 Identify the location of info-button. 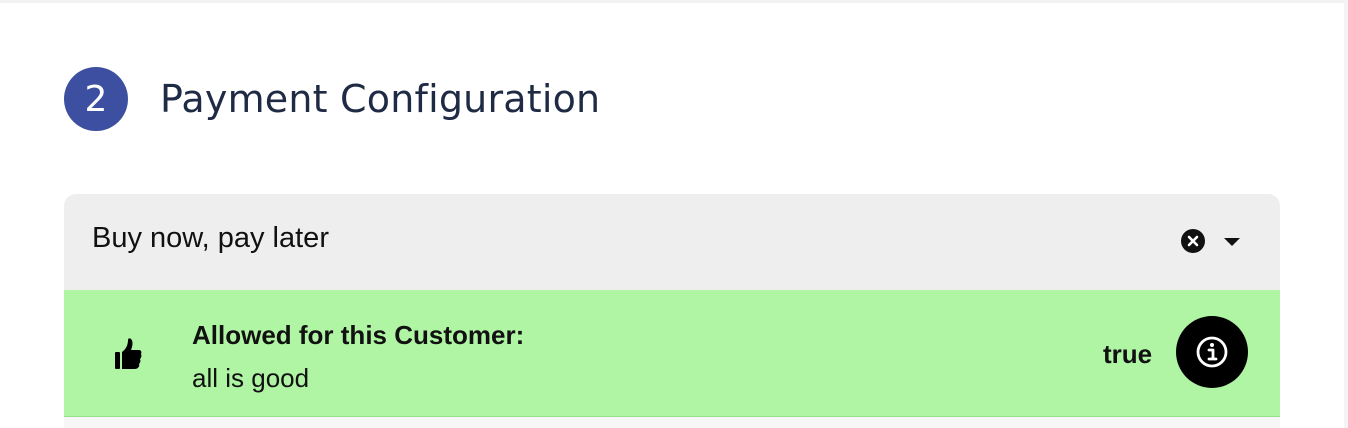
(1212, 352).